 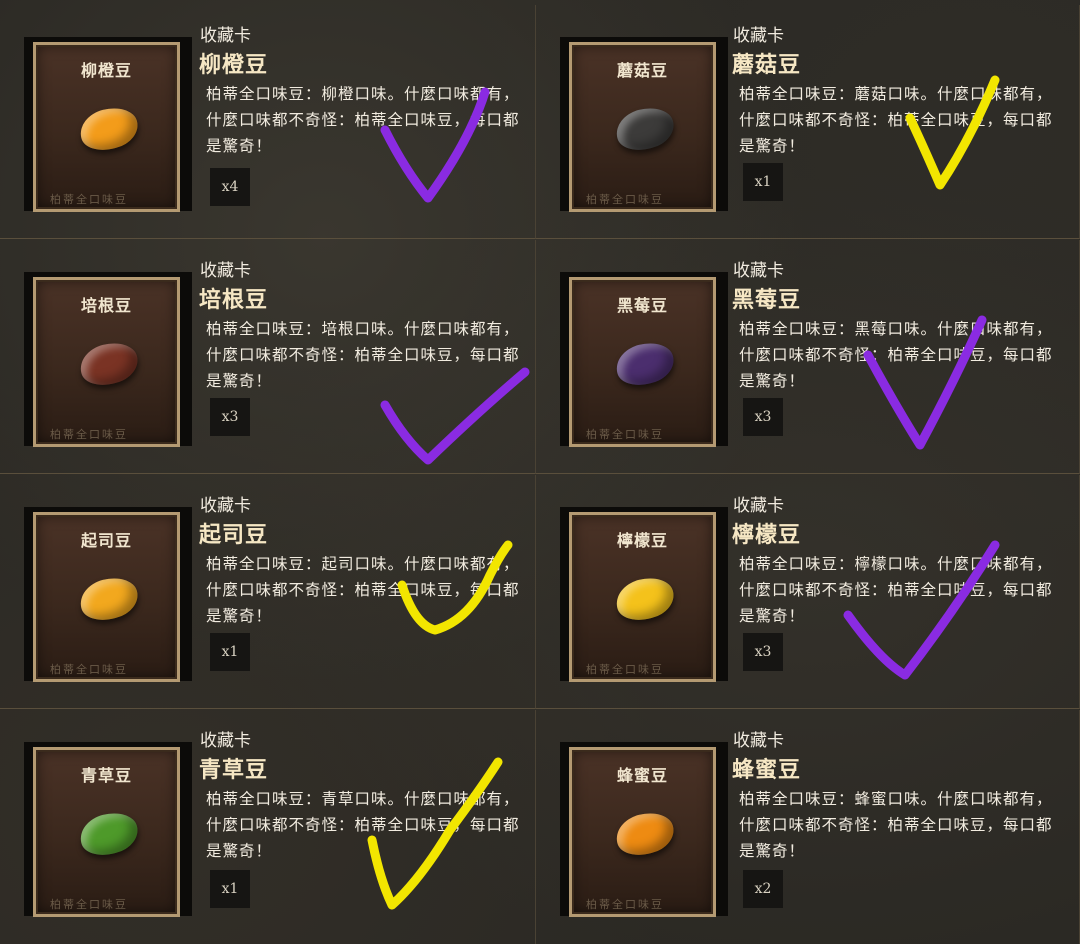 I want to click on card-image: 蘑菇豆 柏蒂全口味豆, so click(x=644, y=124).